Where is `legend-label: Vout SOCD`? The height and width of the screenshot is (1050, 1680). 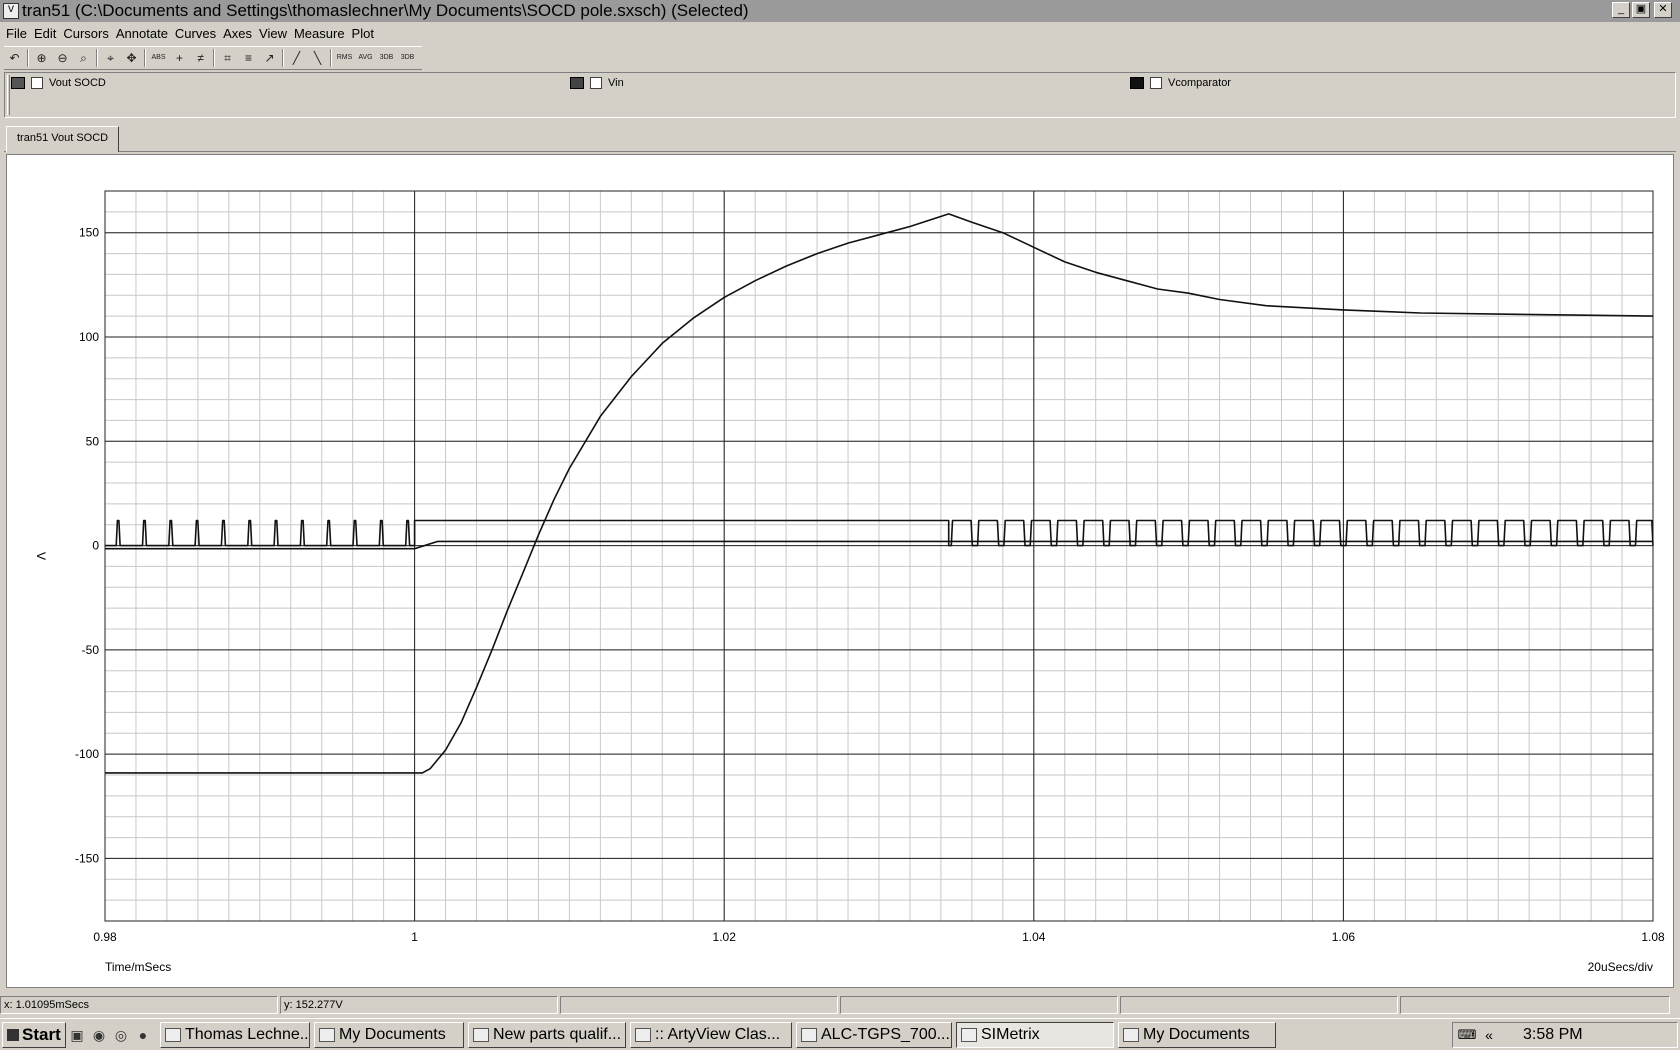
legend-label: Vout SOCD is located at coordinates (77, 83).